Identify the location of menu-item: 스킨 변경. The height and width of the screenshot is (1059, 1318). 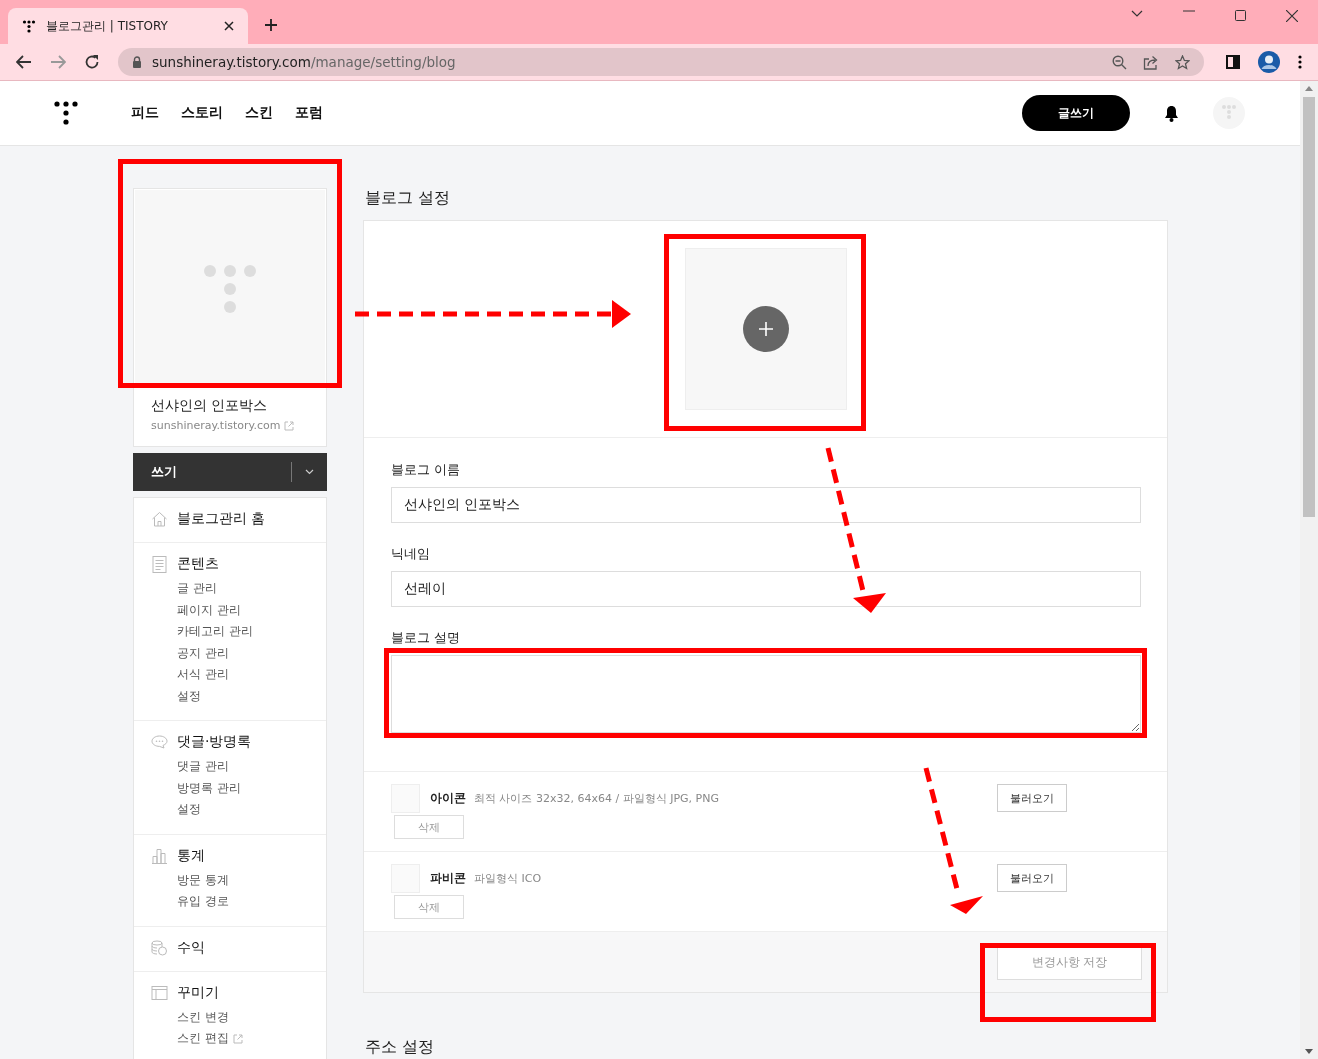
(243, 1017).